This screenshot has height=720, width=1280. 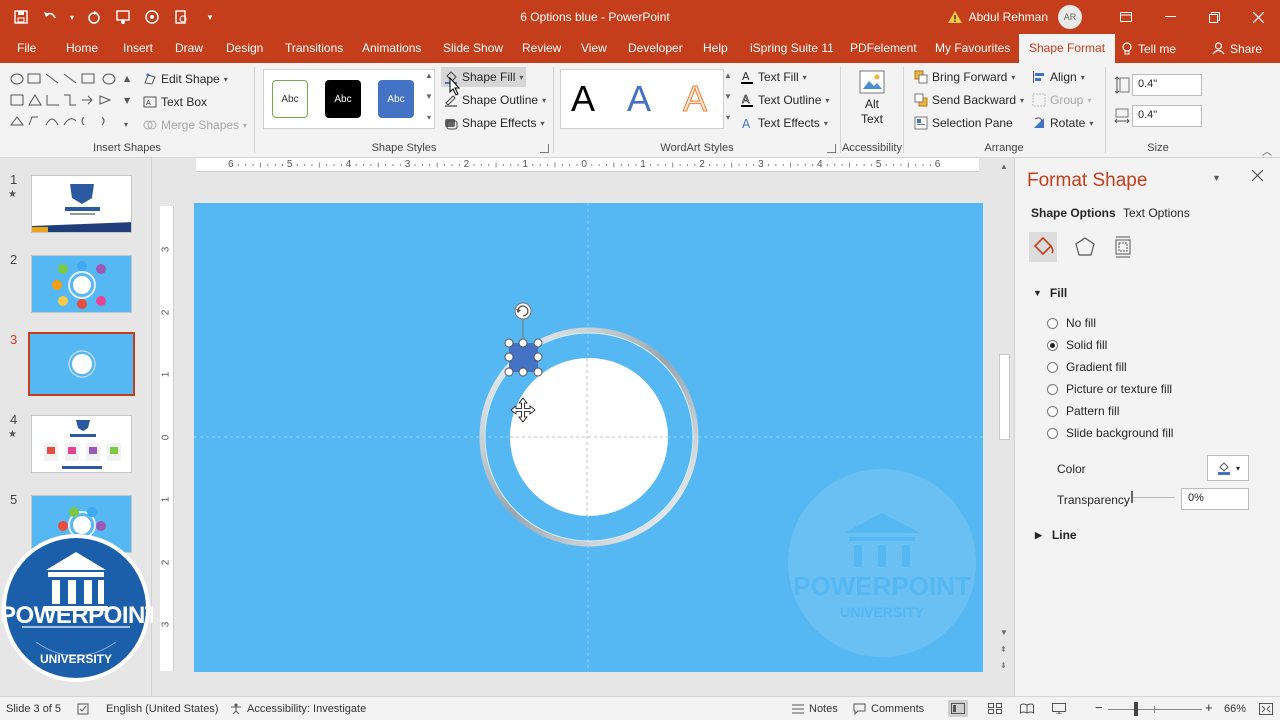 What do you see at coordinates (1056, 535) in the screenshot?
I see `line-section-header: ▶ Line` at bounding box center [1056, 535].